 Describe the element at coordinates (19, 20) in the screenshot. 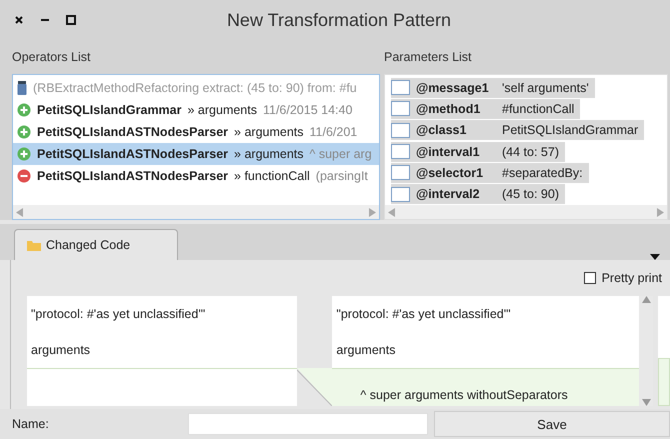

I see `close-icon` at that location.